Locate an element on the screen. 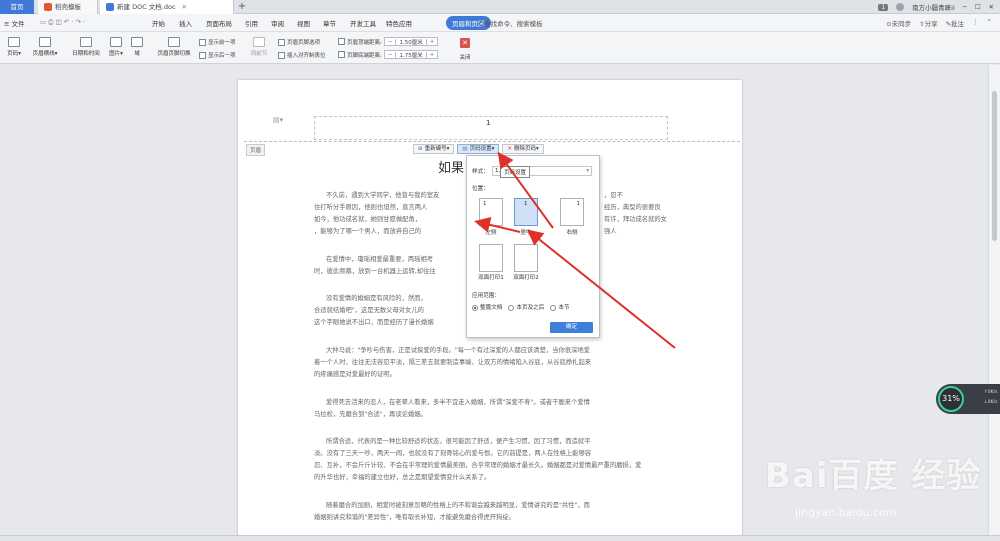 Image resolution: width=1000 pixels, height=541 pixels. upload-speed-value: 0K/s is located at coordinates (992, 392).